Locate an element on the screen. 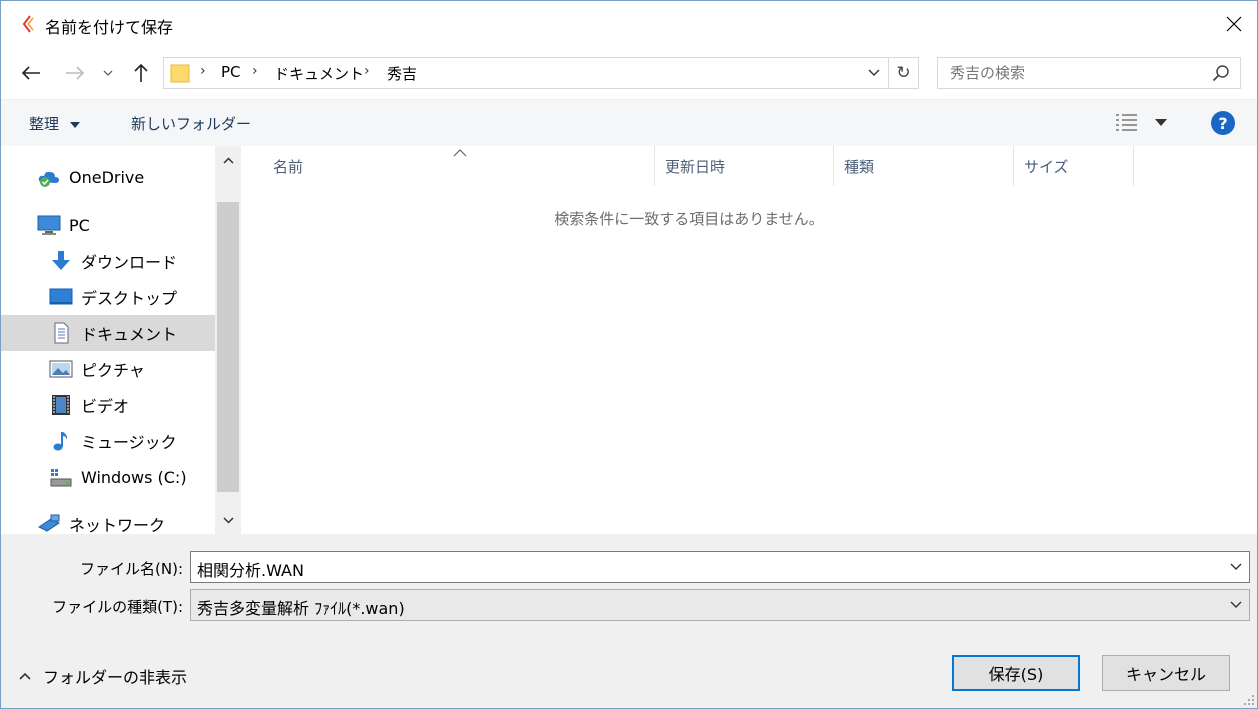  sidebar-item-windows-c: Windows (C:) is located at coordinates (108, 477).